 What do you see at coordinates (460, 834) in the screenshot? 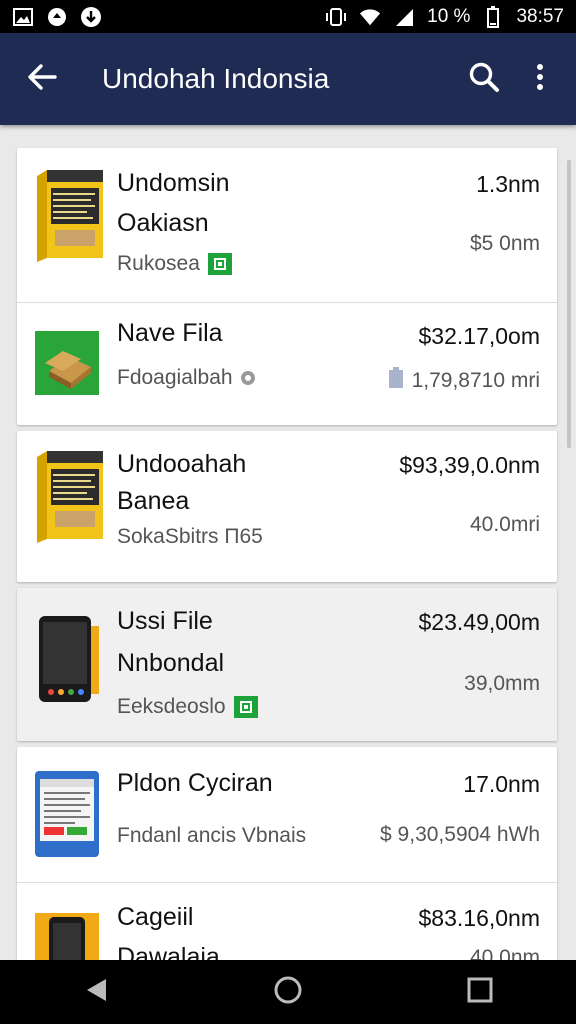
I see `item-meta: $ 9,30,5904 hWh` at bounding box center [460, 834].